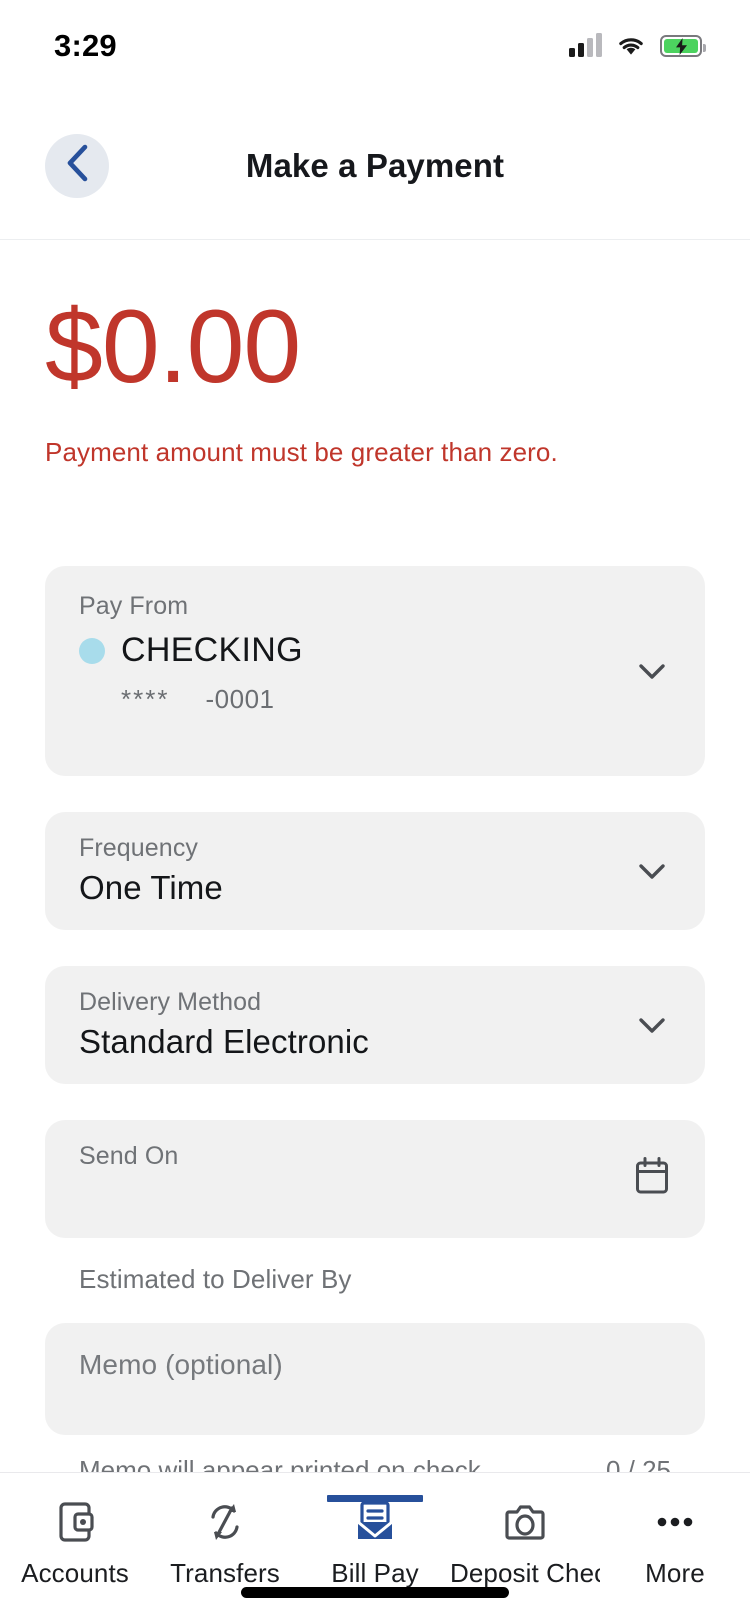 The image size is (750, 1624). What do you see at coordinates (631, 46) in the screenshot?
I see `wifi-icon` at bounding box center [631, 46].